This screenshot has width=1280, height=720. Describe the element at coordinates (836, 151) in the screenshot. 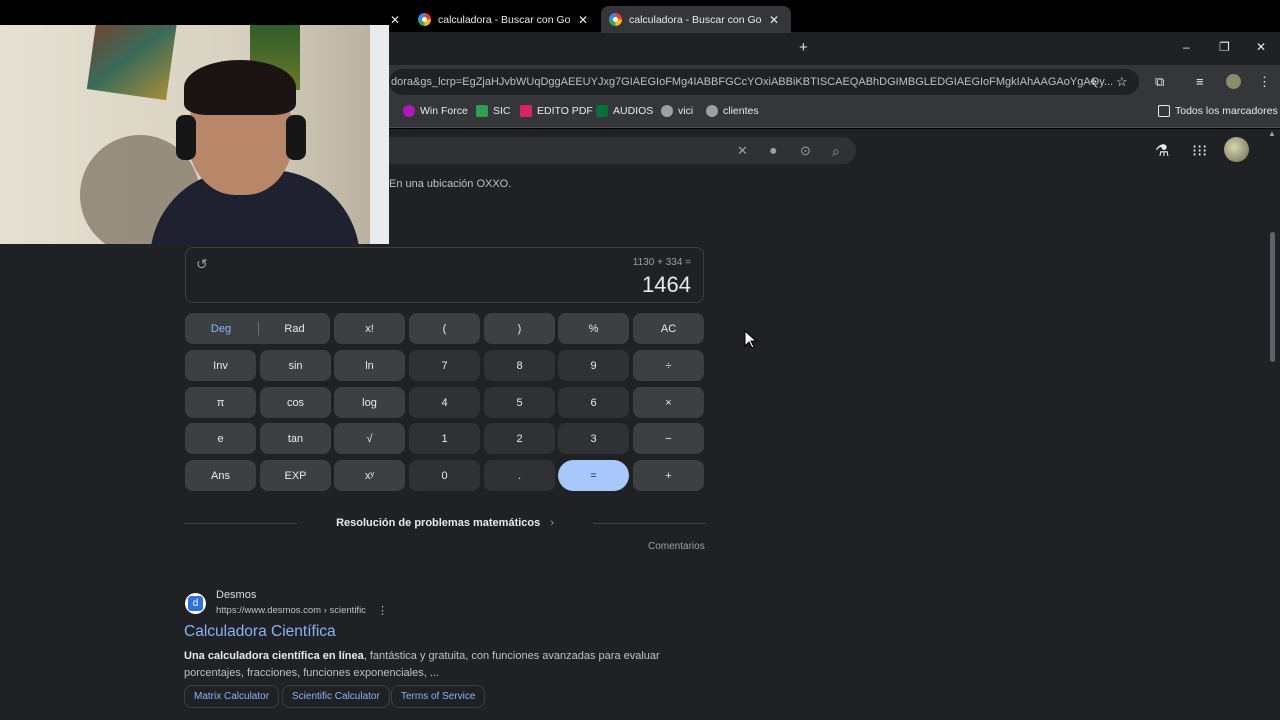

I see `search-icon: ⌕` at that location.